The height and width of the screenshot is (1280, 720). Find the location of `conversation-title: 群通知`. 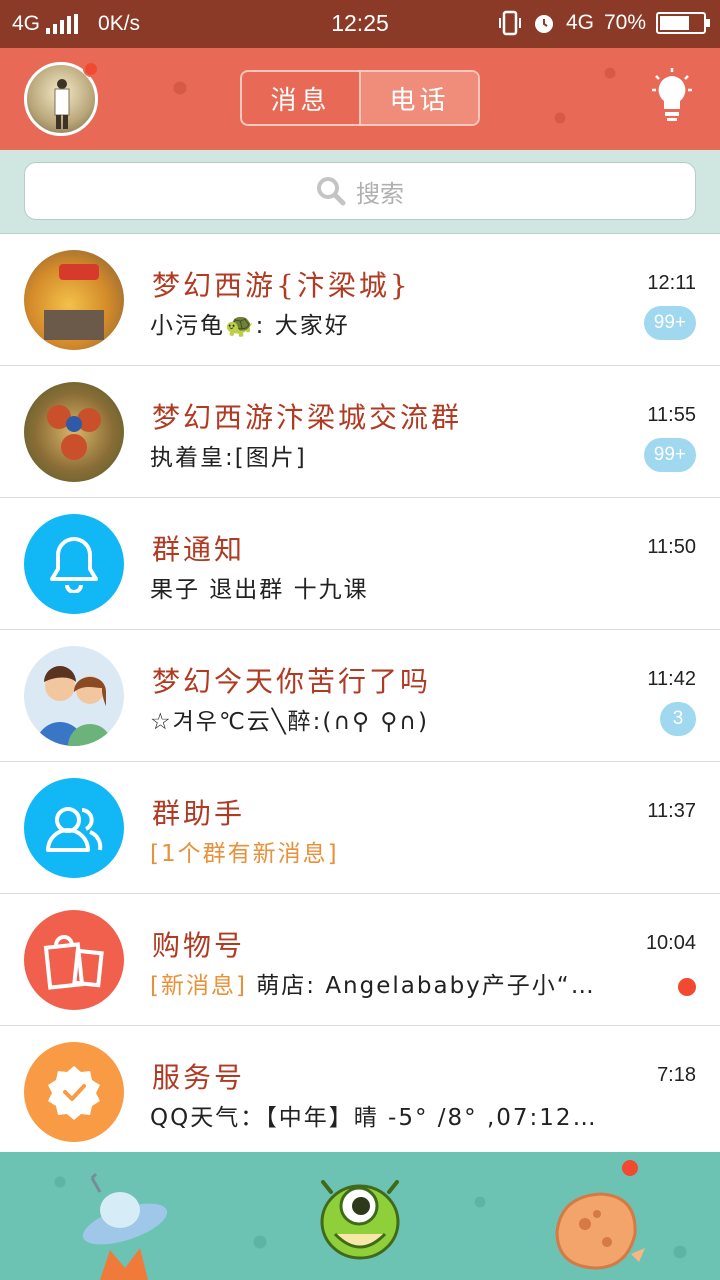

conversation-title: 群通知 is located at coordinates (199, 549).